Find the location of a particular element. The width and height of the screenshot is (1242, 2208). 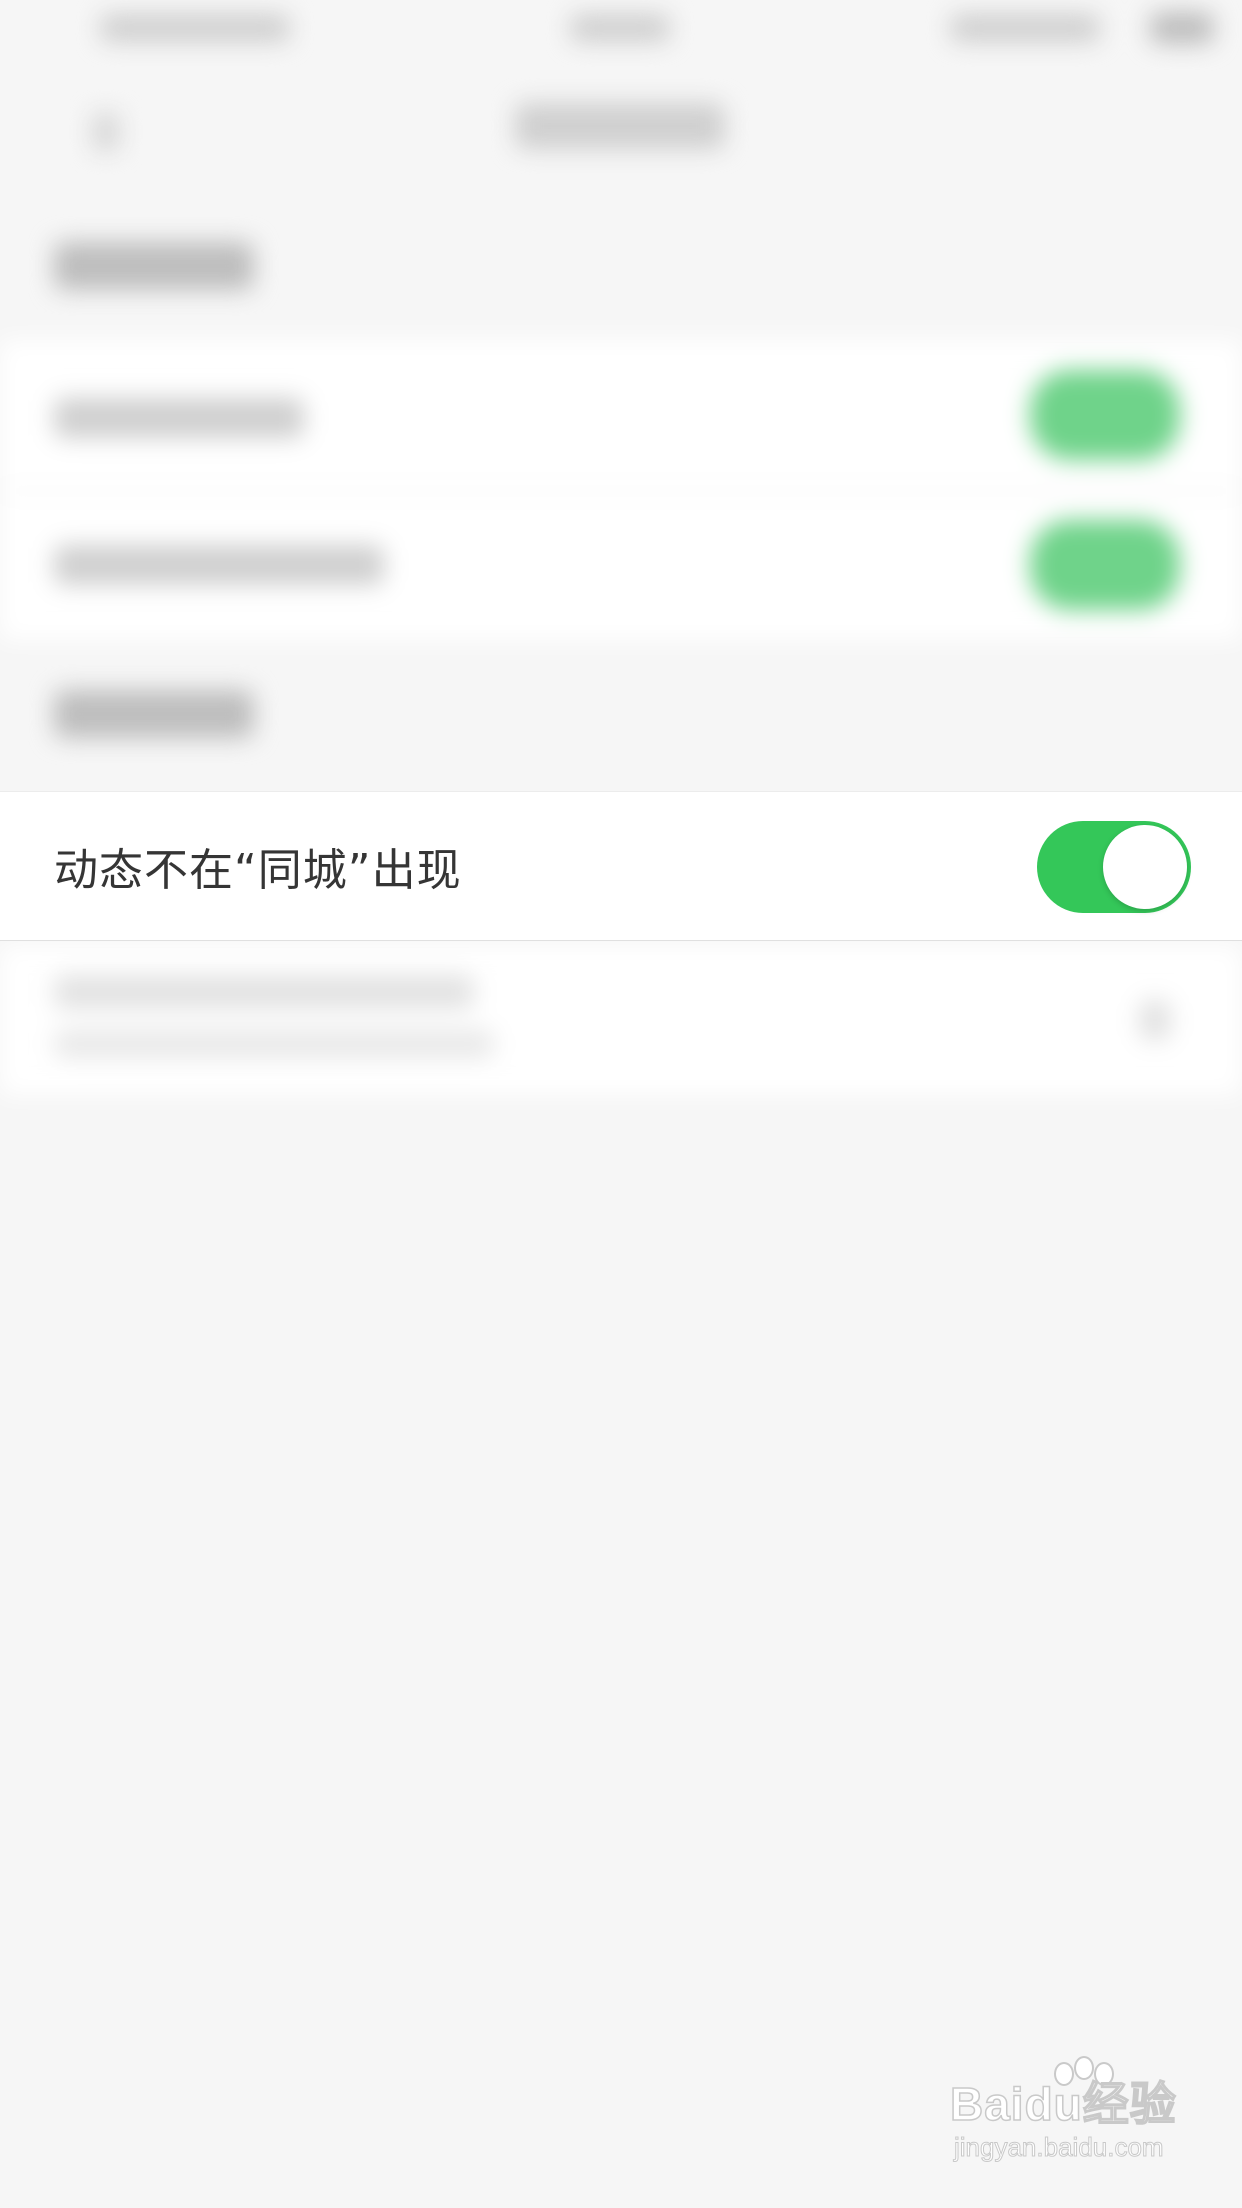

toggle-knob is located at coordinates (1145, 867).